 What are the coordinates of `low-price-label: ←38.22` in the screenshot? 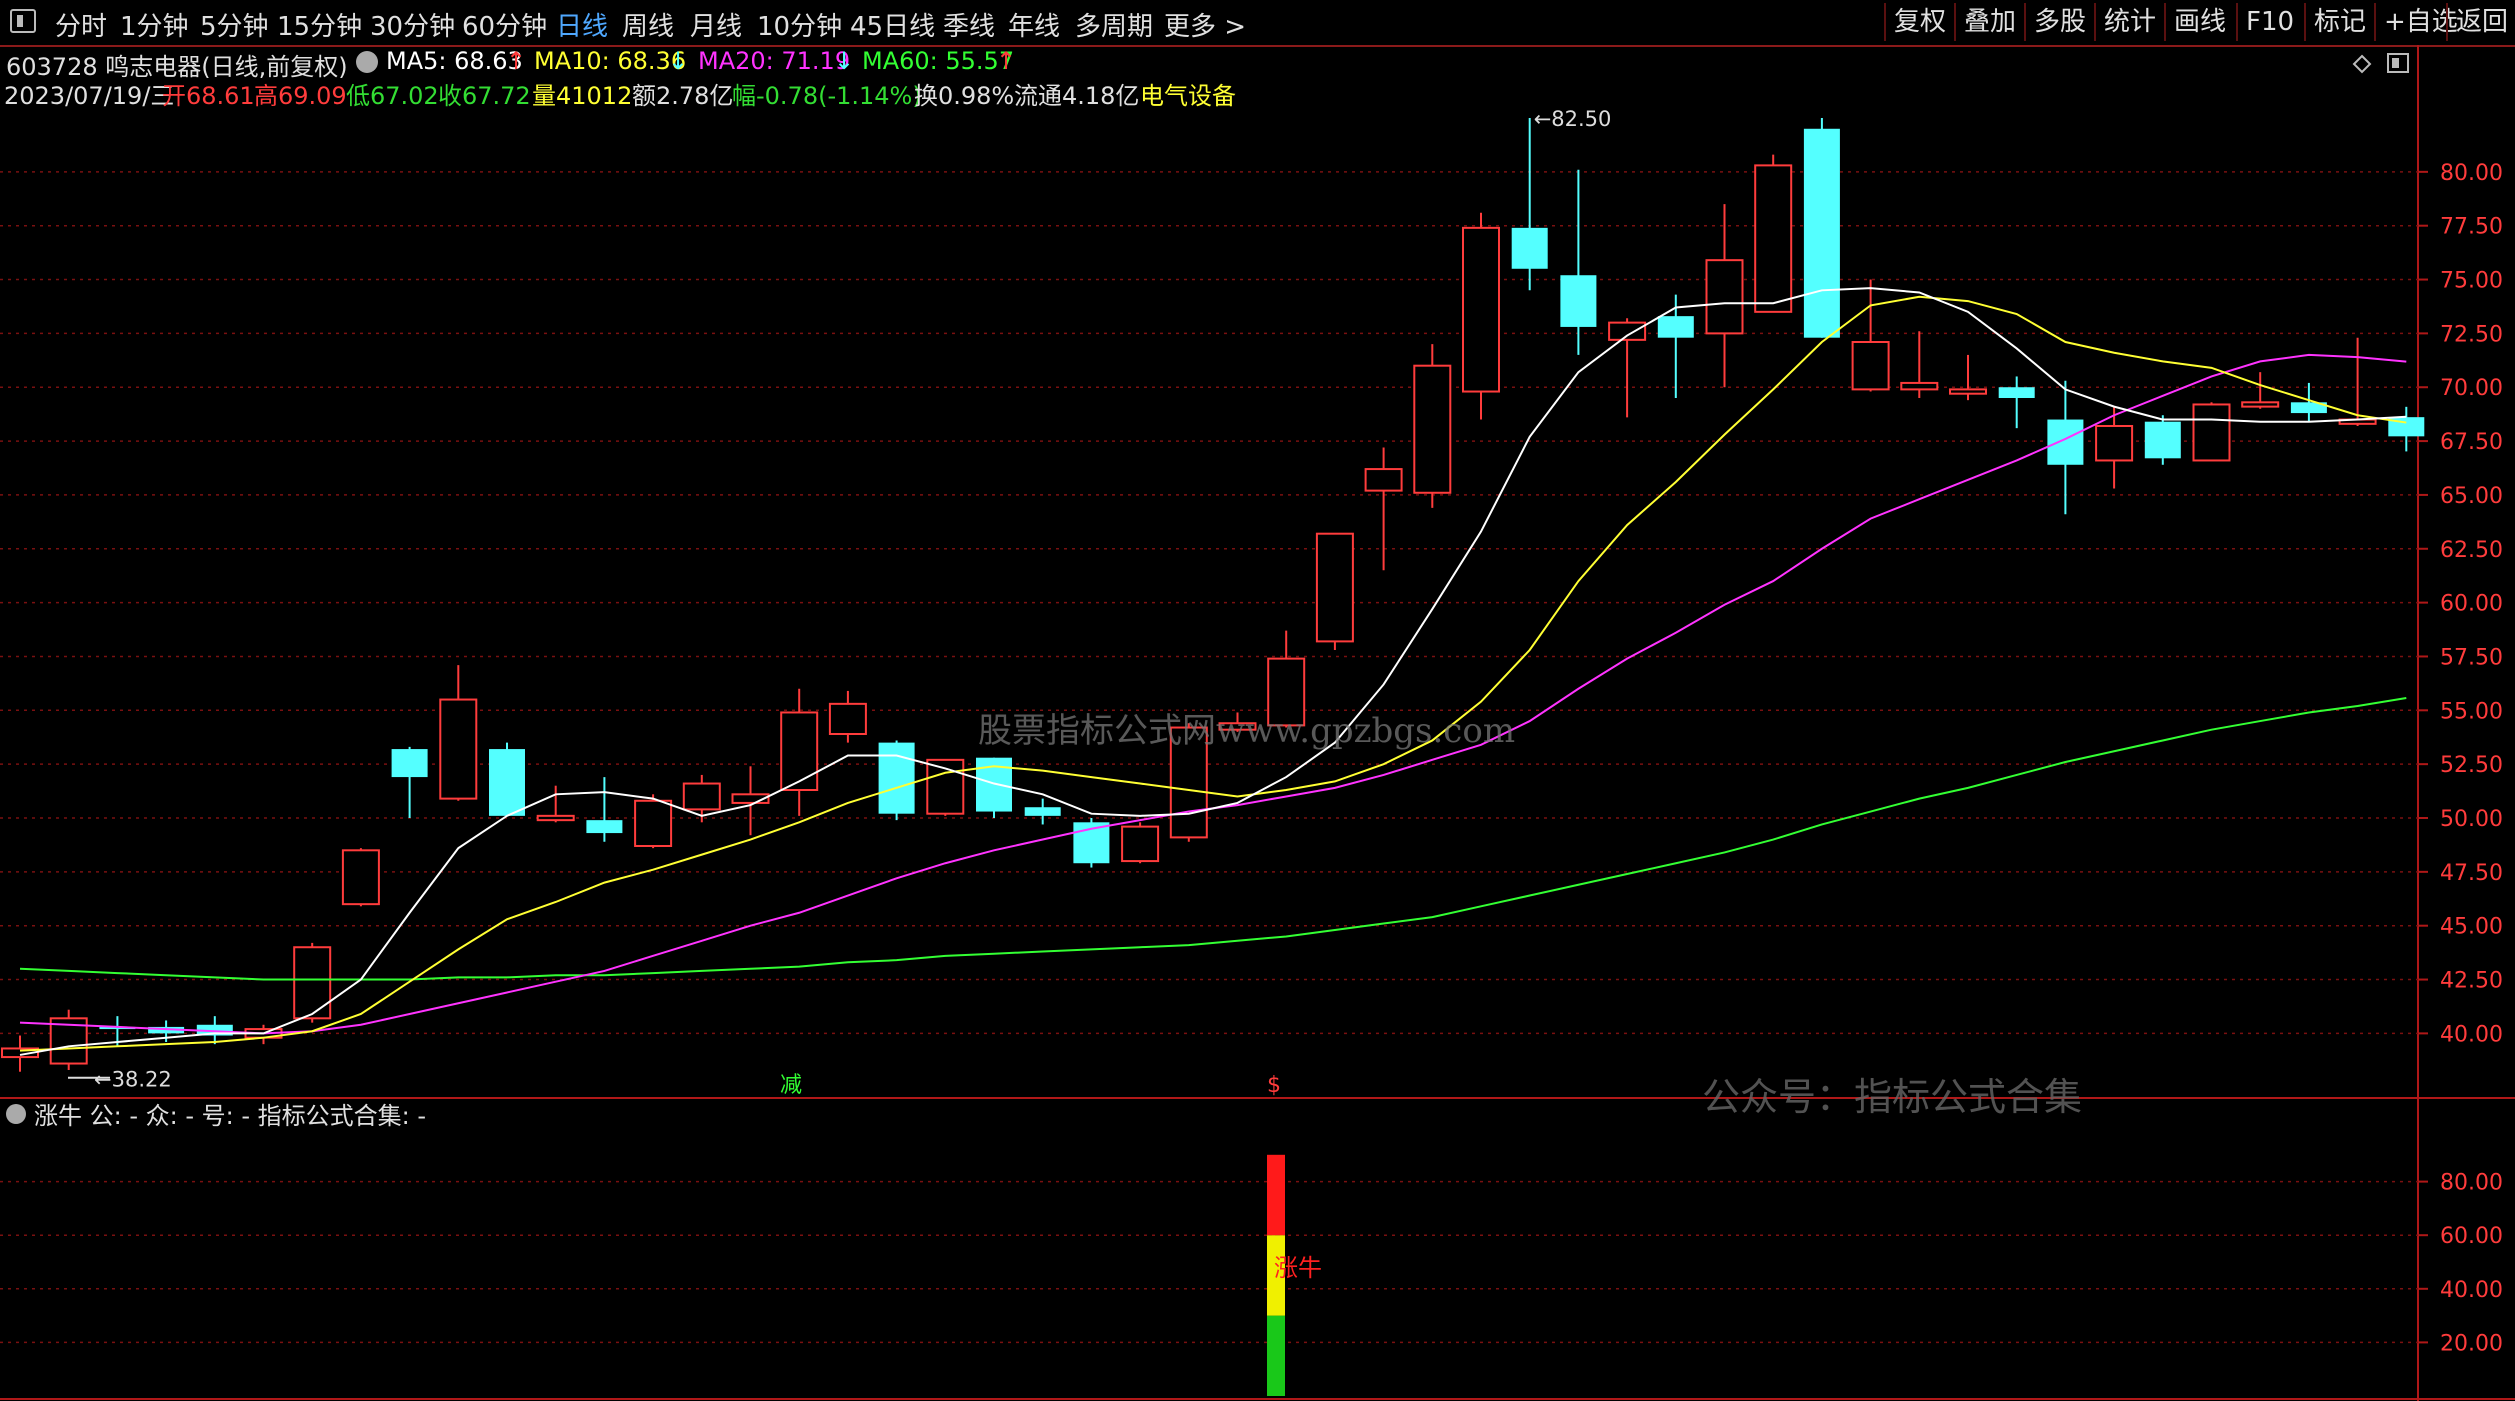 It's located at (133, 1080).